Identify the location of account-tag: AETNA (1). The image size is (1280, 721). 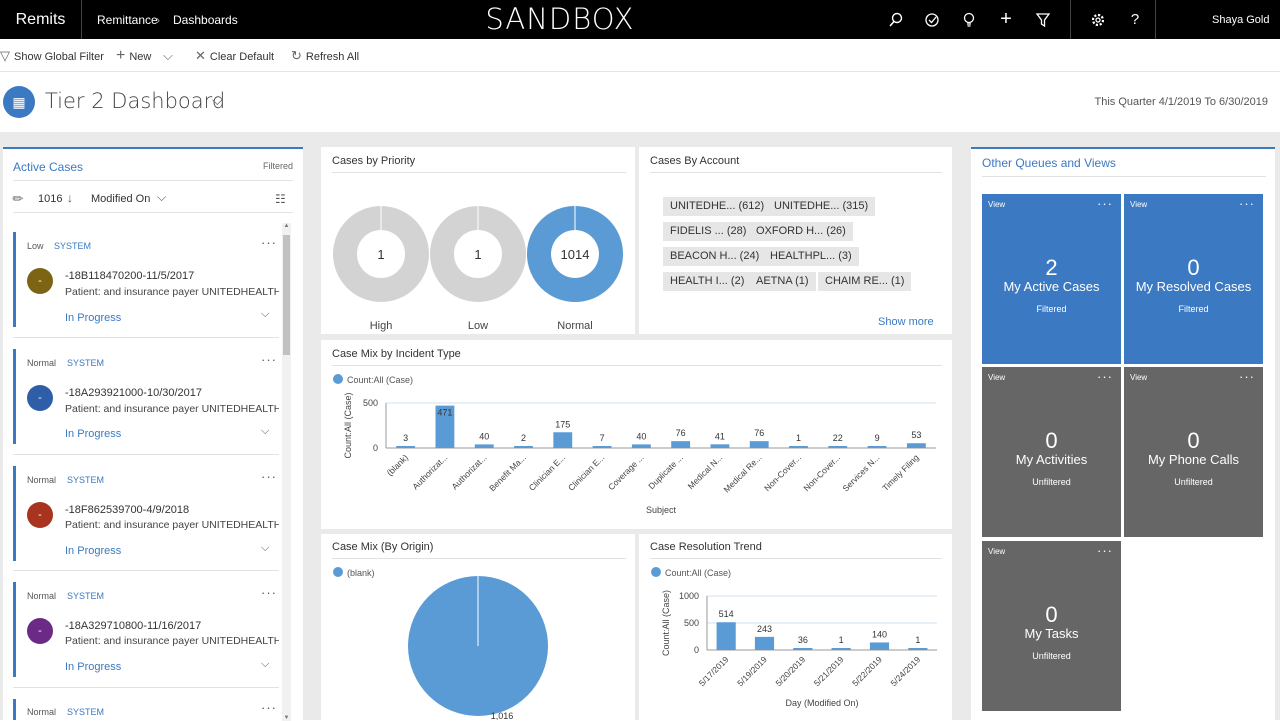
(782, 281).